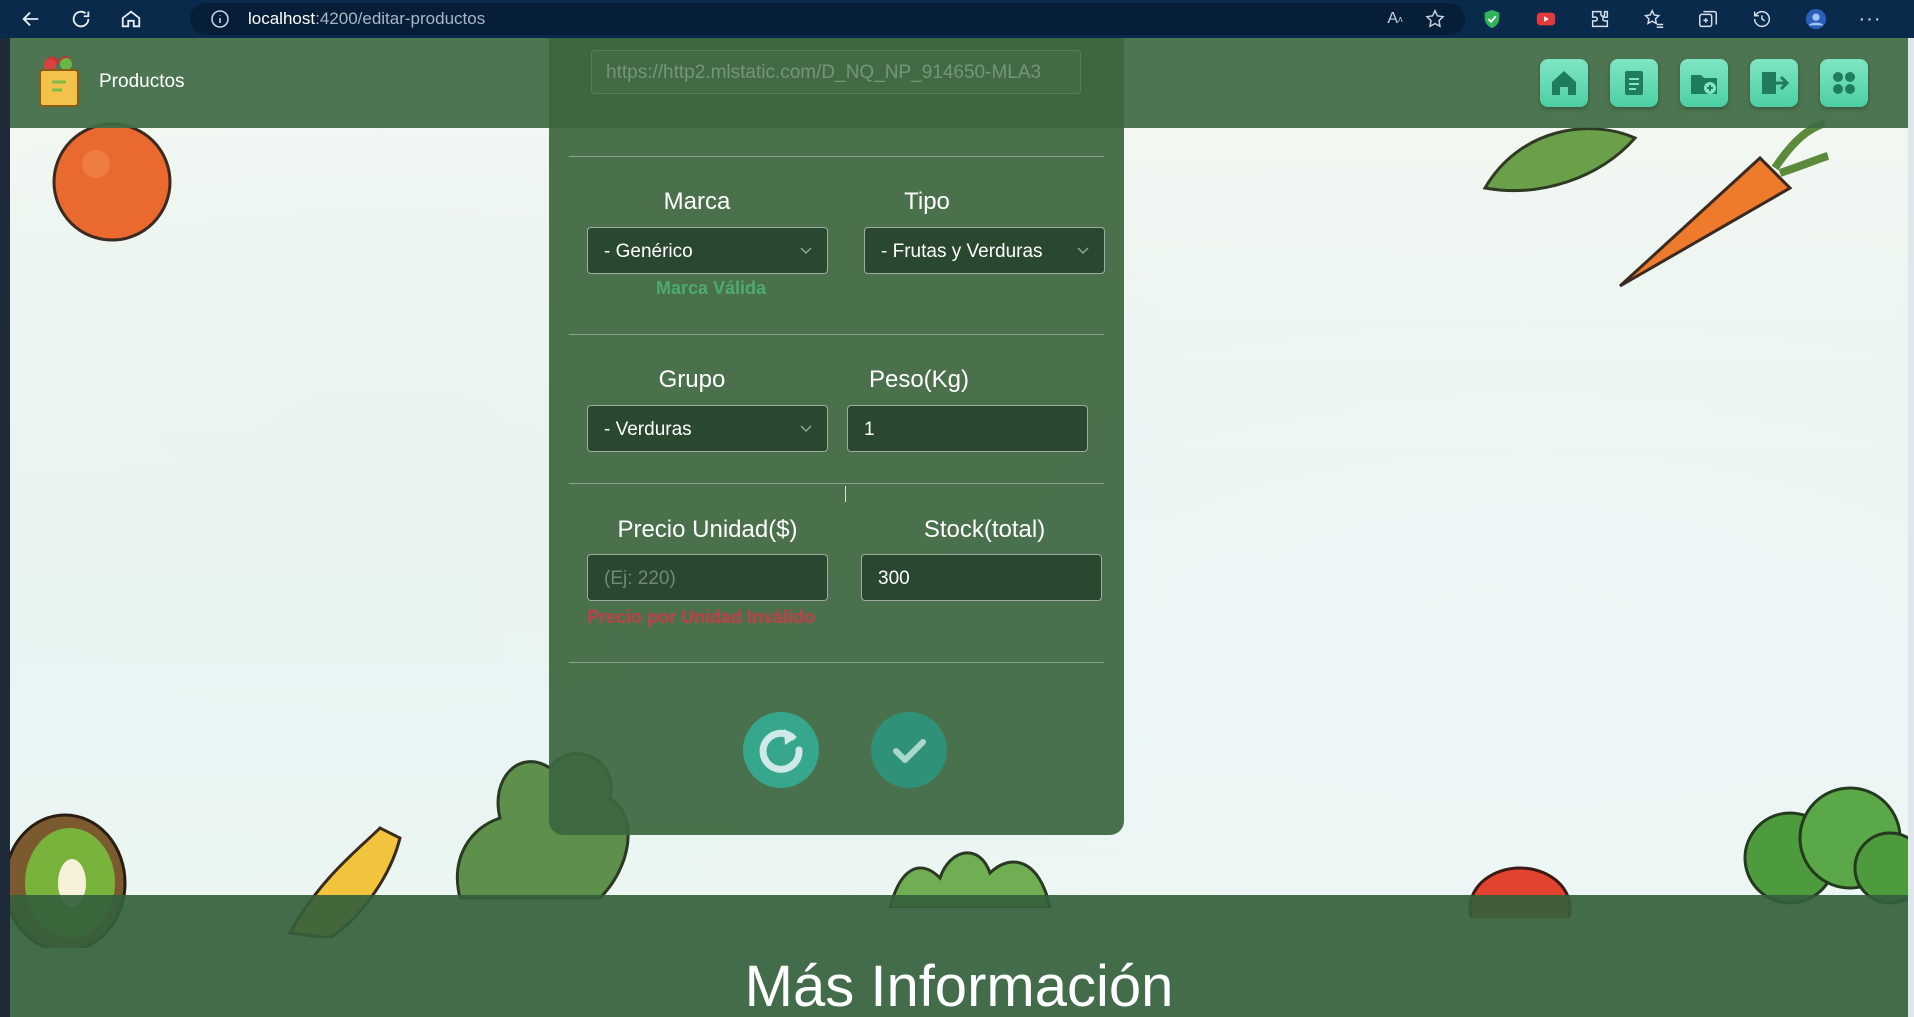 Image resolution: width=1914 pixels, height=1017 pixels. What do you see at coordinates (1395, 19) in the screenshot?
I see `read-aloud-icon: Aʌ` at bounding box center [1395, 19].